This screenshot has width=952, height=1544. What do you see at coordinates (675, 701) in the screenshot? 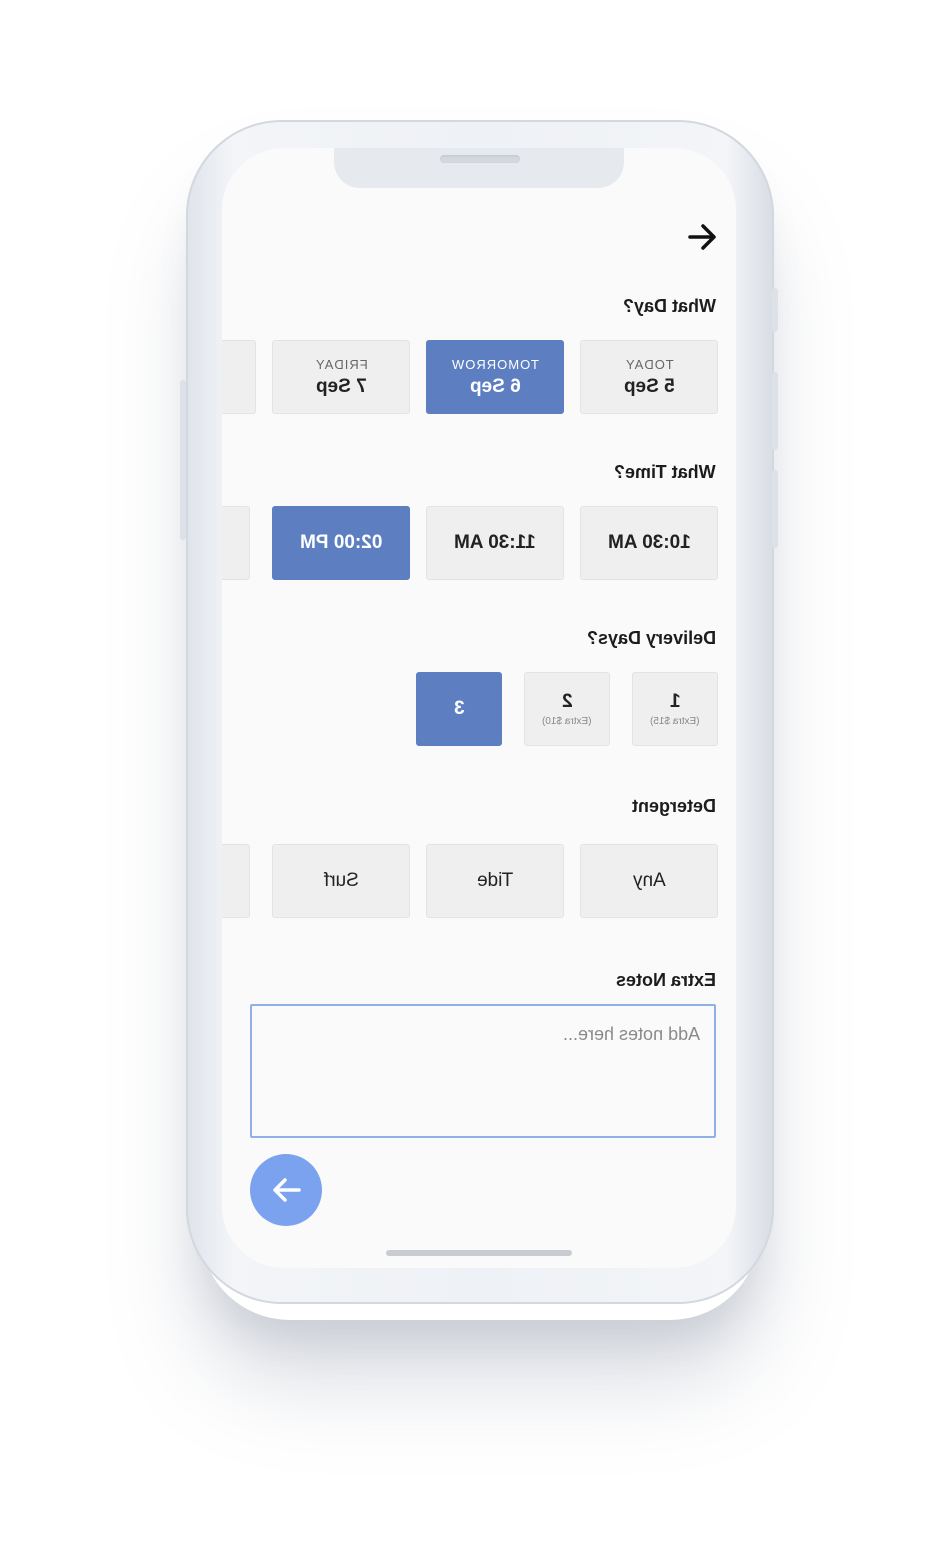
I see `delivery-option-number: 1` at bounding box center [675, 701].